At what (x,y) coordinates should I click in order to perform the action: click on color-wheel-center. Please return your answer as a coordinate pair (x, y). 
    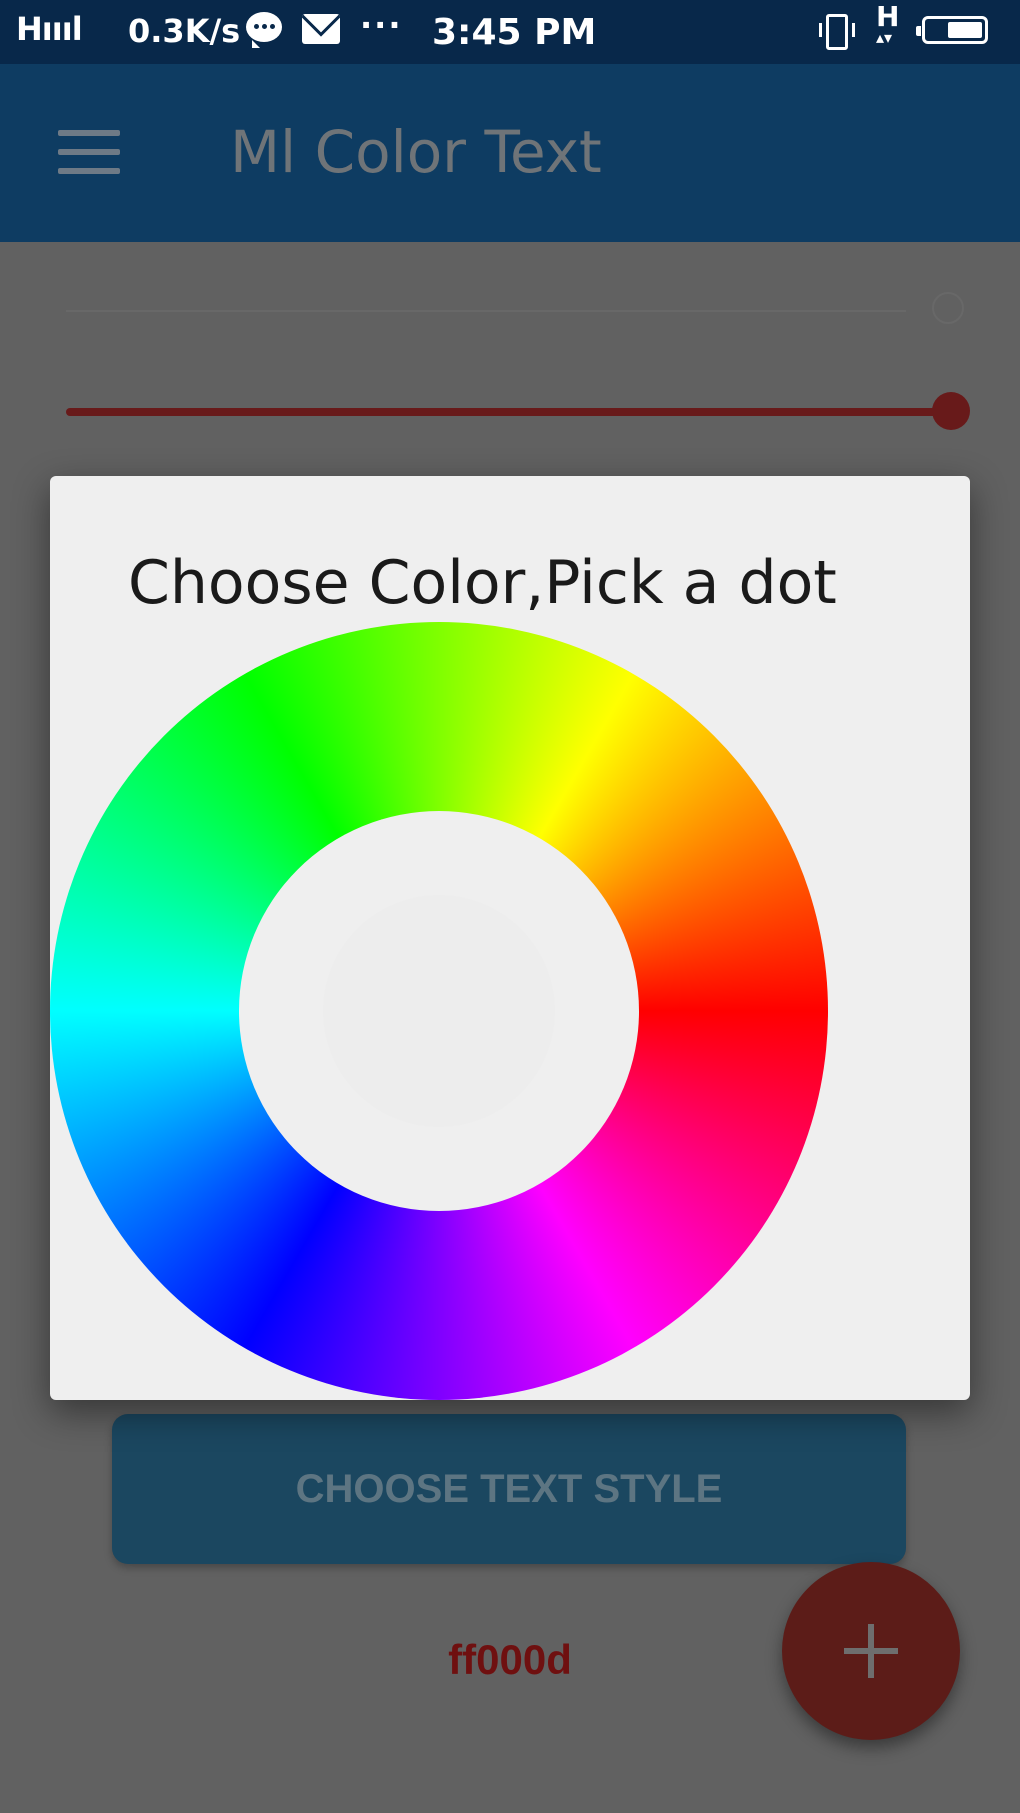
    Looking at the image, I should click on (439, 1011).